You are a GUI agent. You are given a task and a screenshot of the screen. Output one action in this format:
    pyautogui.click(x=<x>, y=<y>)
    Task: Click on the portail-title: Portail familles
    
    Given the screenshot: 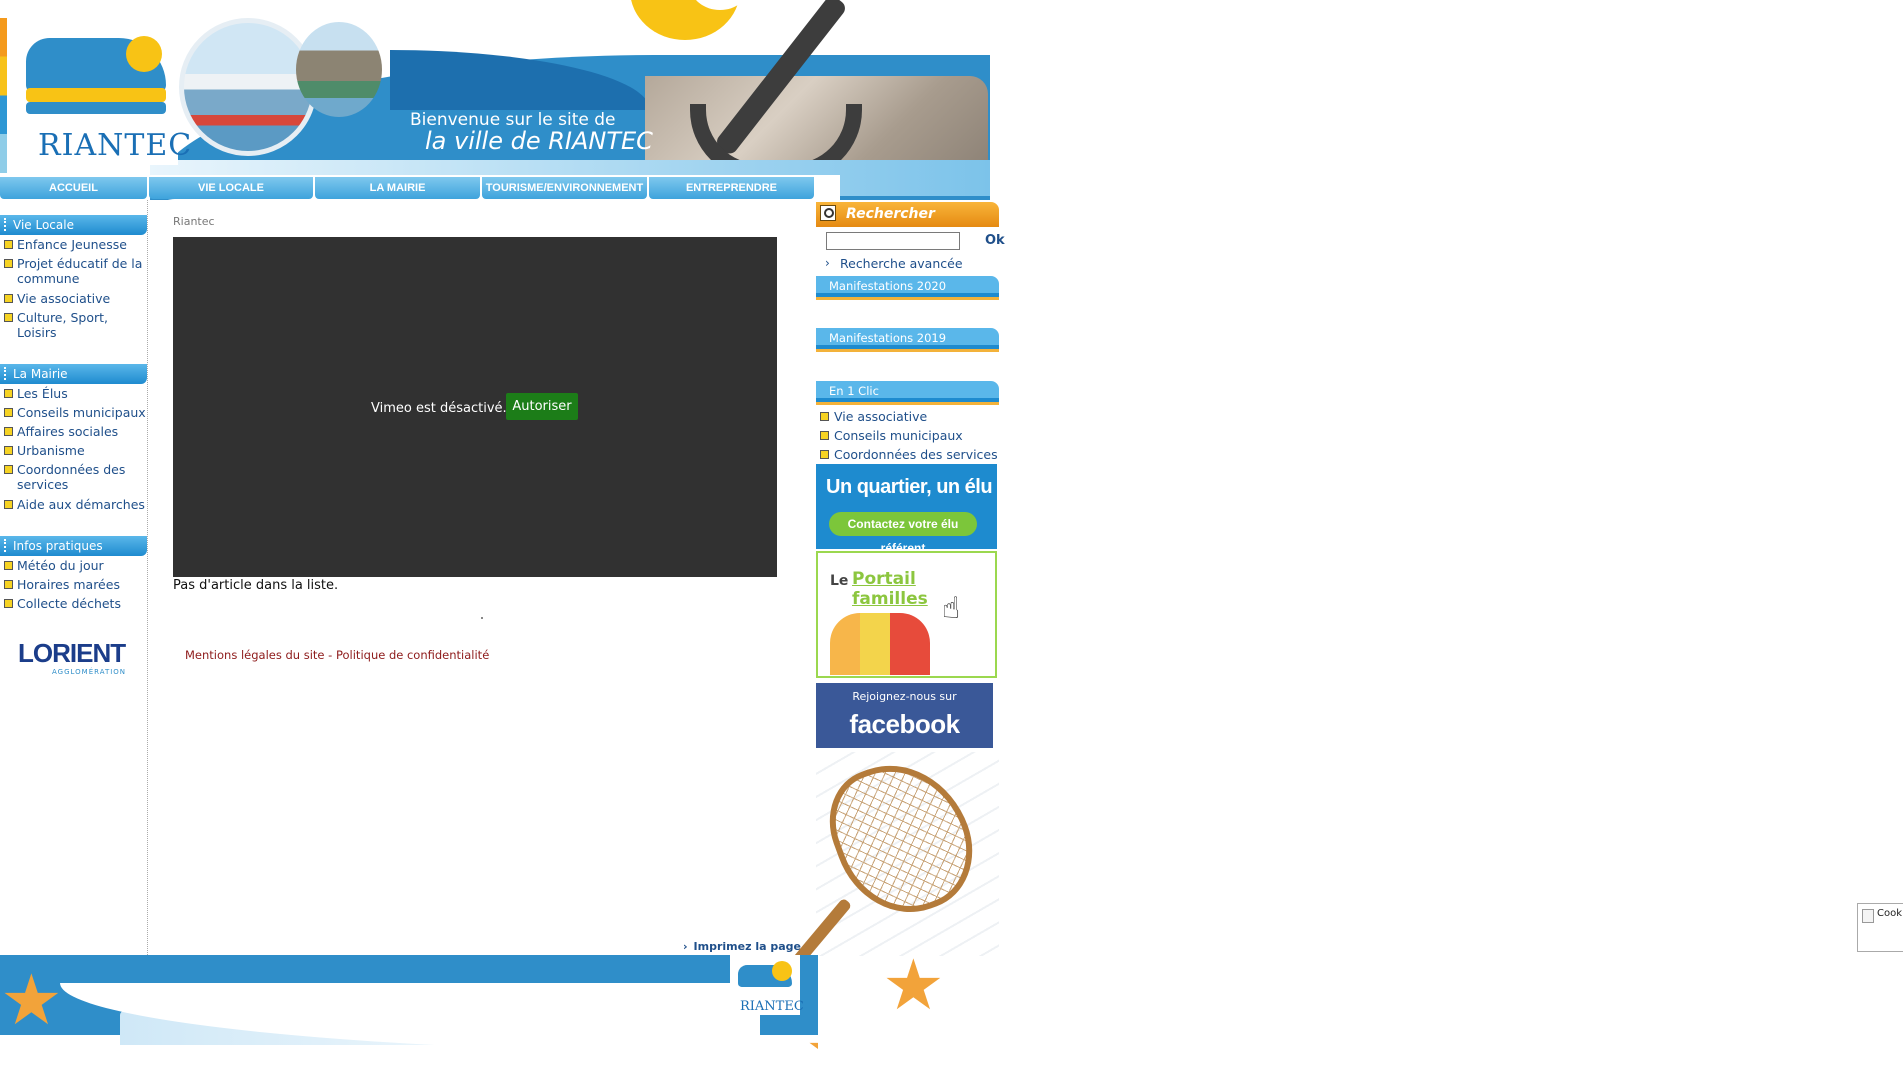 What is the action you would take?
    pyautogui.click(x=890, y=589)
    